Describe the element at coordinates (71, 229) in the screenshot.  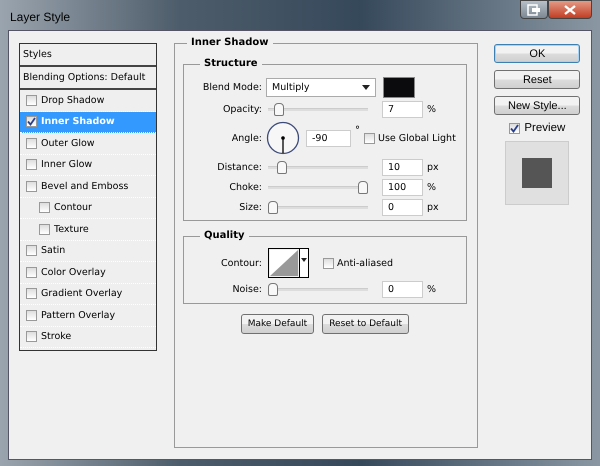
I see `style-label: Texture` at that location.